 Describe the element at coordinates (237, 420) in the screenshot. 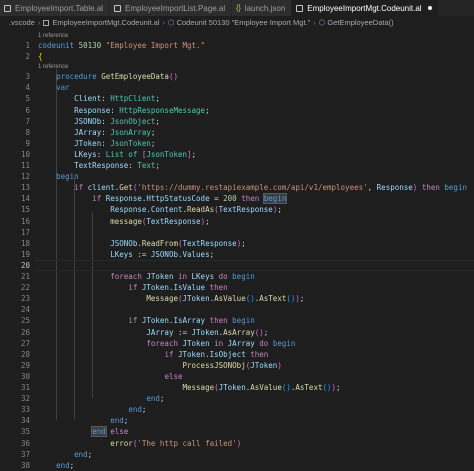

I see `code-line: 34 end;` at that location.